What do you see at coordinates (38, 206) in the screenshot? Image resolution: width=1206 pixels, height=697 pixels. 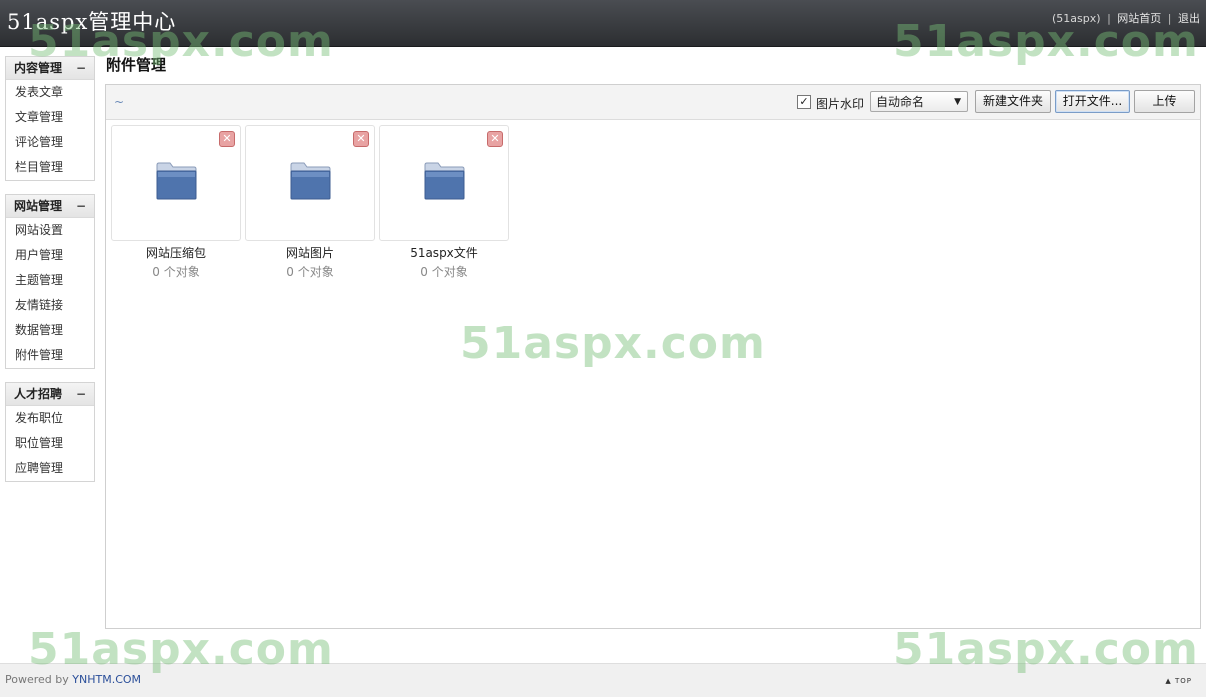 I see `menu-head-label: 网站管理` at bounding box center [38, 206].